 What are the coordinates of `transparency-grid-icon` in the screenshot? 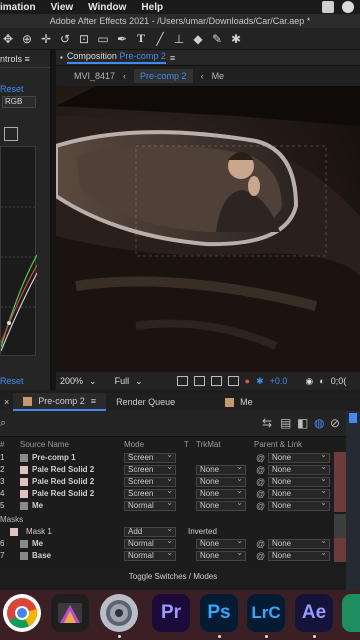 It's located at (199, 381).